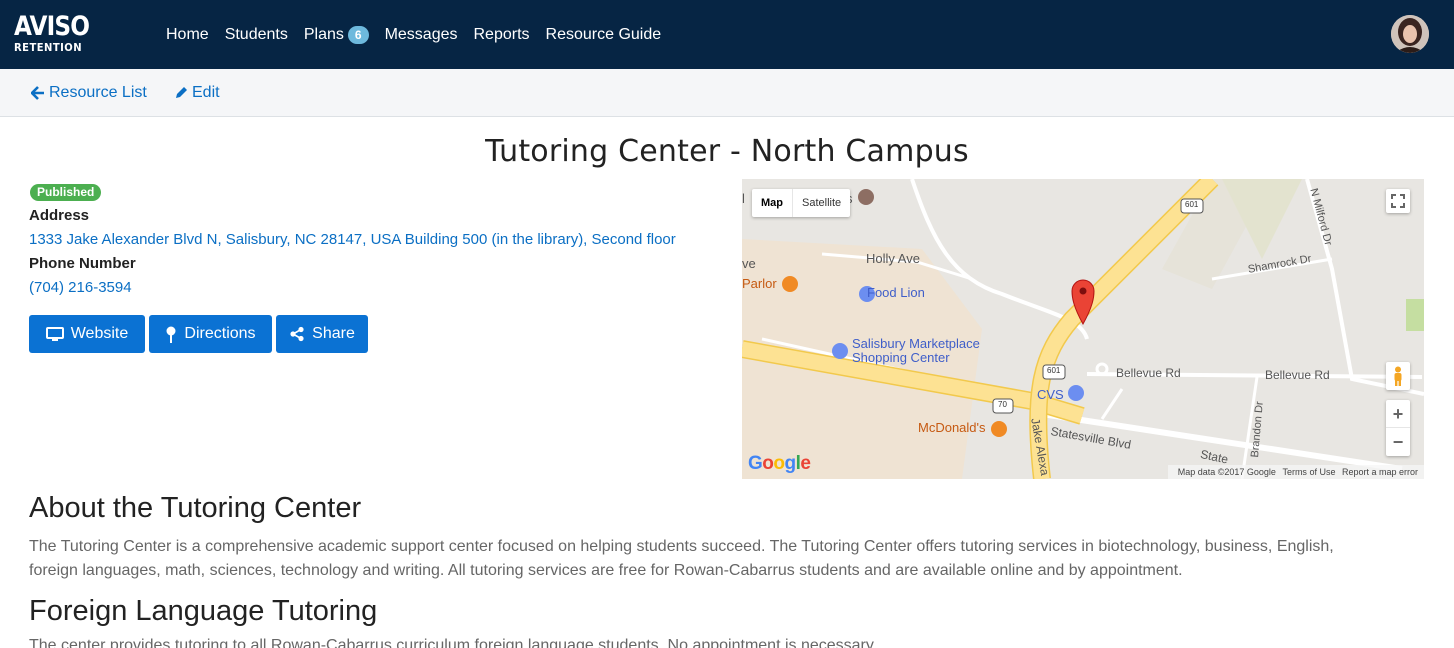 Image resolution: width=1454 pixels, height=648 pixels. What do you see at coordinates (1380, 472) in the screenshot?
I see `map-report-link: Report a map error` at bounding box center [1380, 472].